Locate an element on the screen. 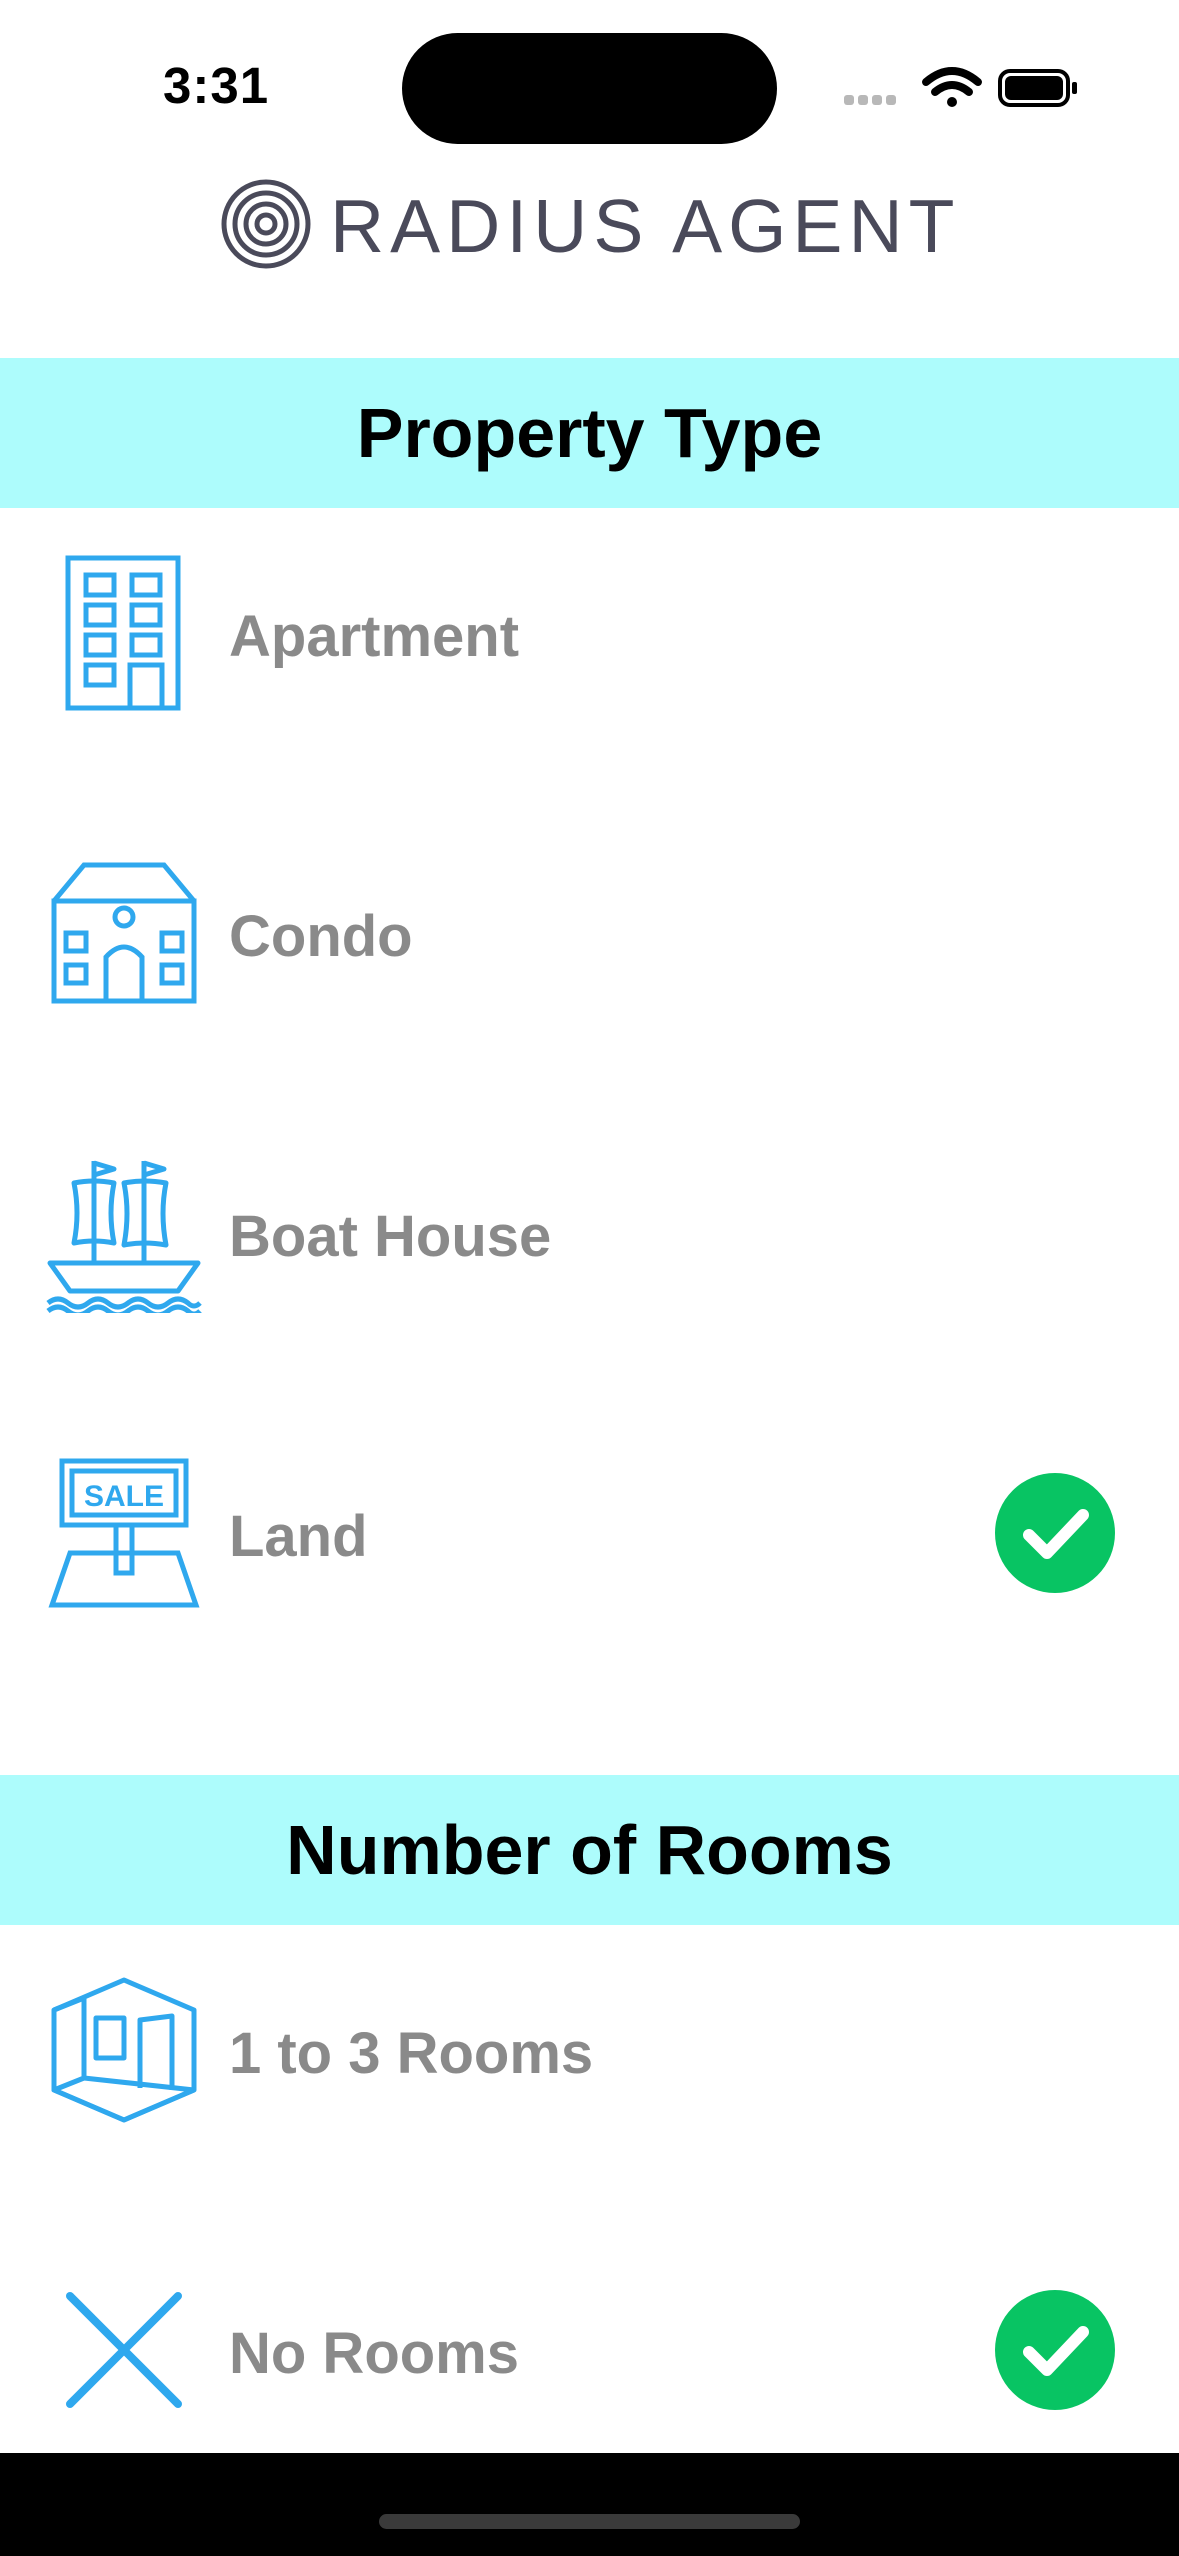  room-cube-icon is located at coordinates (124, 2050).